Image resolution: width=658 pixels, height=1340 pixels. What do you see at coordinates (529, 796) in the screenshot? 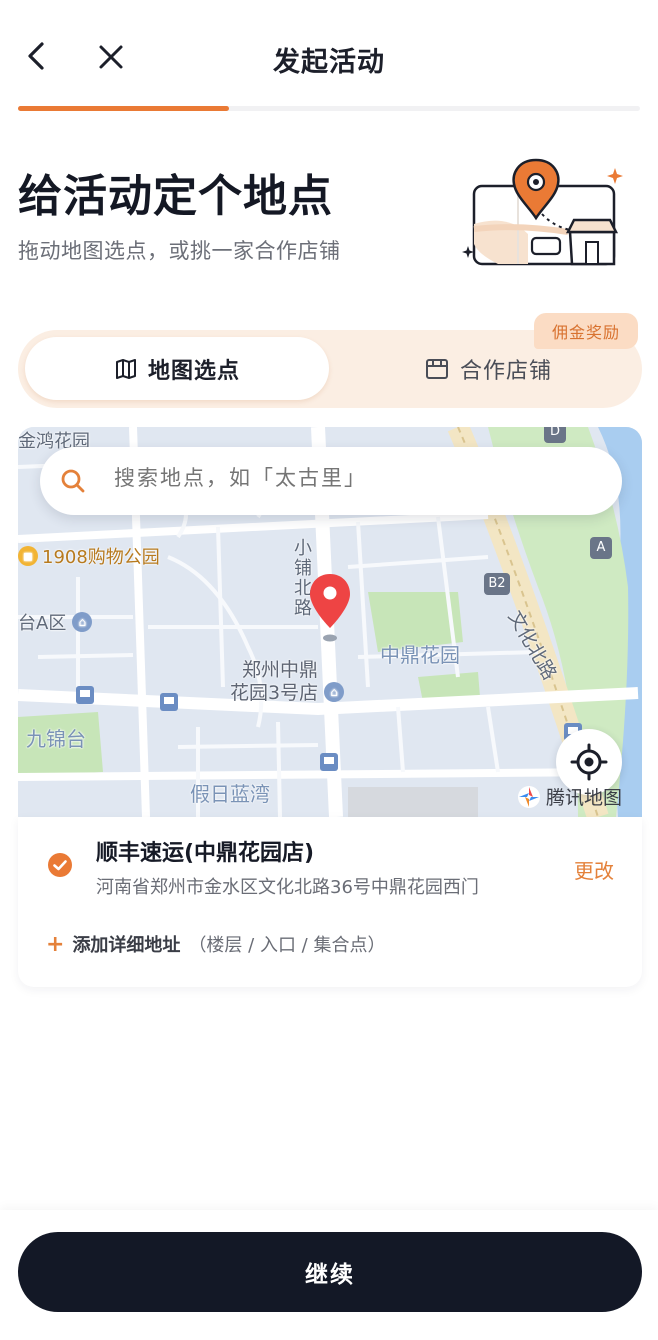
I see `compass-icon` at bounding box center [529, 796].